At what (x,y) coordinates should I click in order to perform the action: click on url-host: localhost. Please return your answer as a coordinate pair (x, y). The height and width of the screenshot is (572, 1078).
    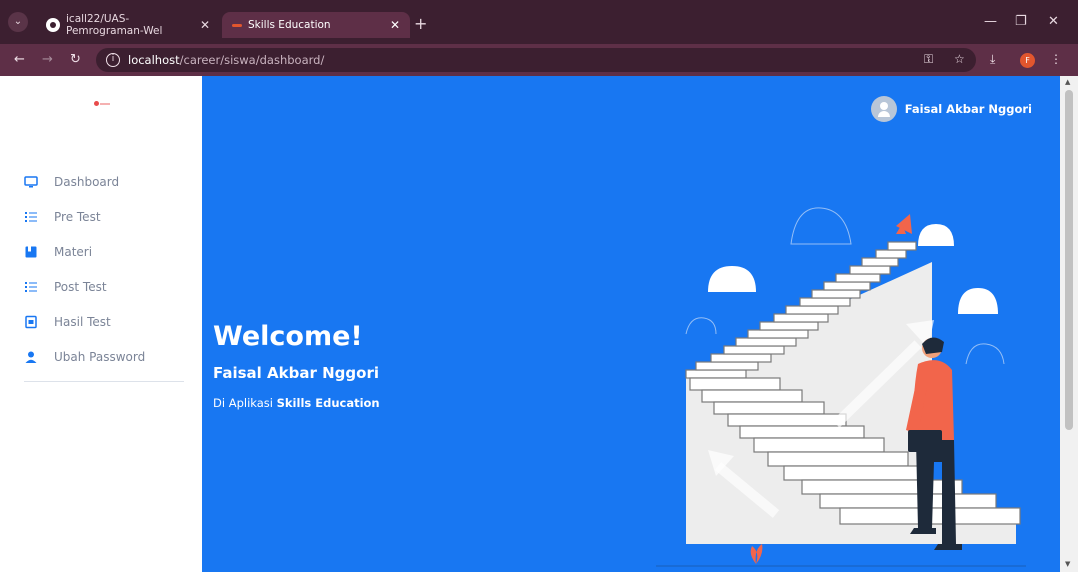
    Looking at the image, I should click on (154, 60).